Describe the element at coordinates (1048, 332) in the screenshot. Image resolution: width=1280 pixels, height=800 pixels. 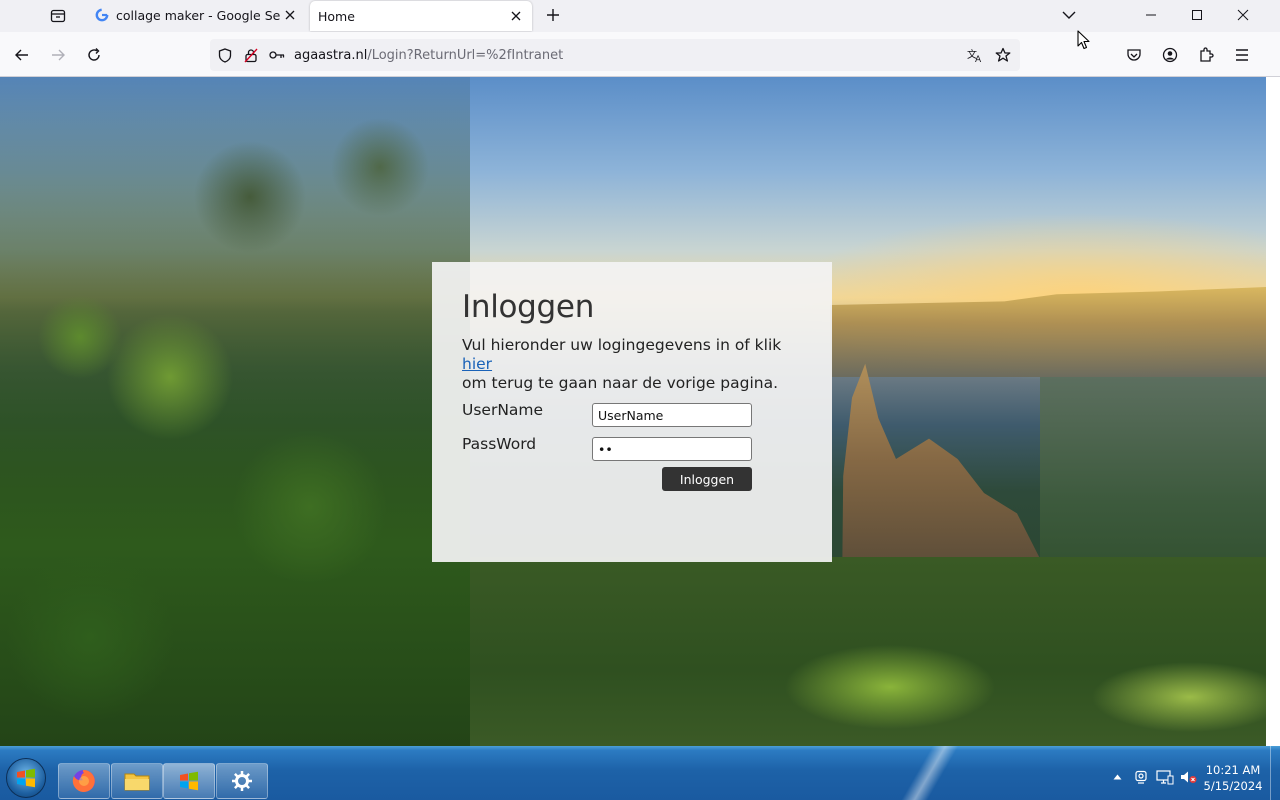
I see `background-ridge` at that location.